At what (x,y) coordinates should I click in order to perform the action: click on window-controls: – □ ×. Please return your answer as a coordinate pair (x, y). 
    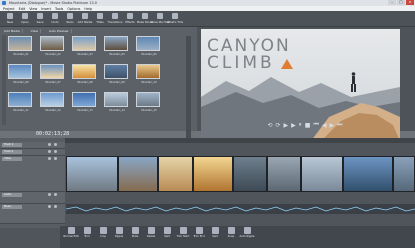
    Looking at the image, I should click on (401, 2).